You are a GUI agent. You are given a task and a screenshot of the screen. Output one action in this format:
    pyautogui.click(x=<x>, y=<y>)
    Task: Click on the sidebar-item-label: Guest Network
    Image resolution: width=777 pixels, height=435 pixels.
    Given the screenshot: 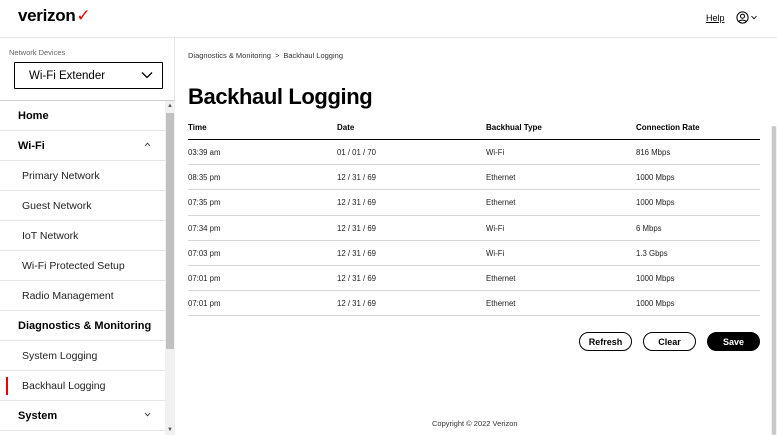 What is the action you would take?
    pyautogui.click(x=57, y=205)
    